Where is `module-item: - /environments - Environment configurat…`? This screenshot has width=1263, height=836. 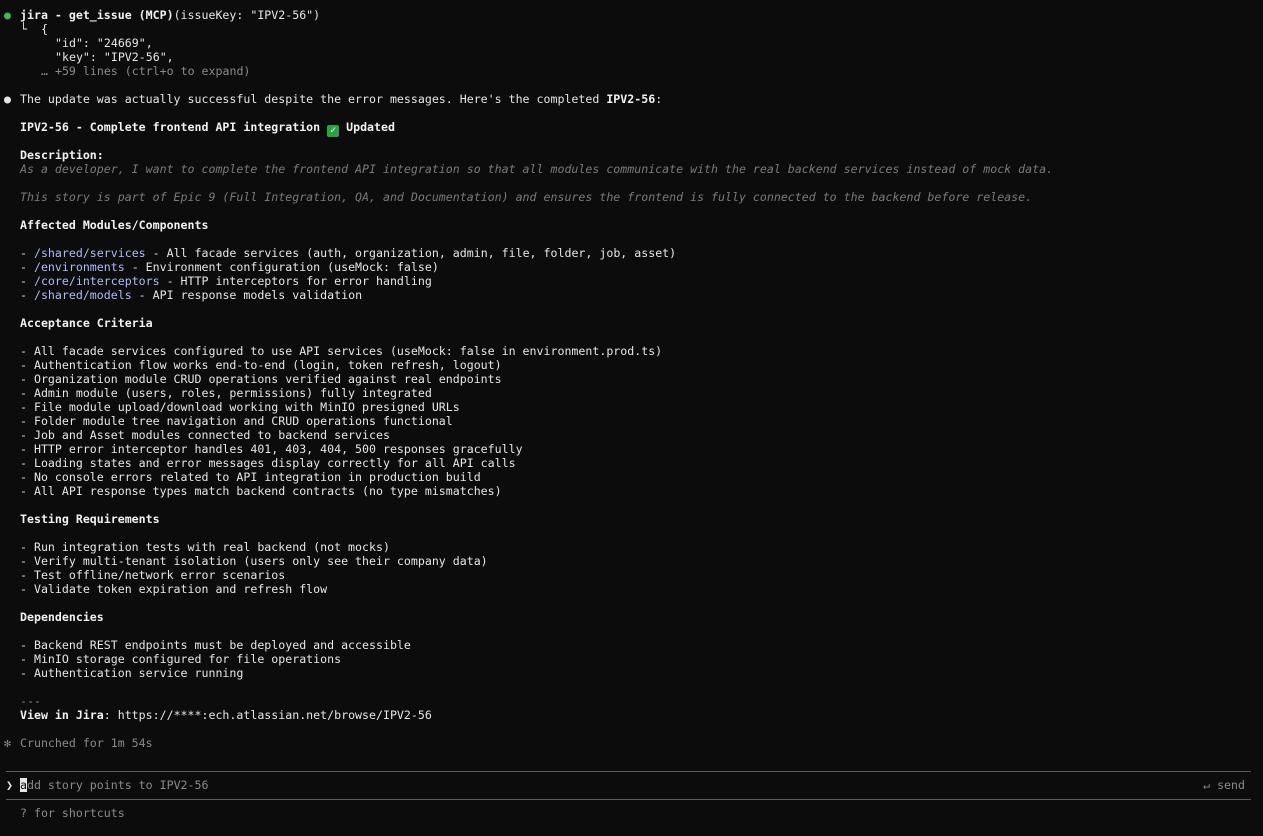
module-item: - /environments - Environment configurat… is located at coordinates (229, 267).